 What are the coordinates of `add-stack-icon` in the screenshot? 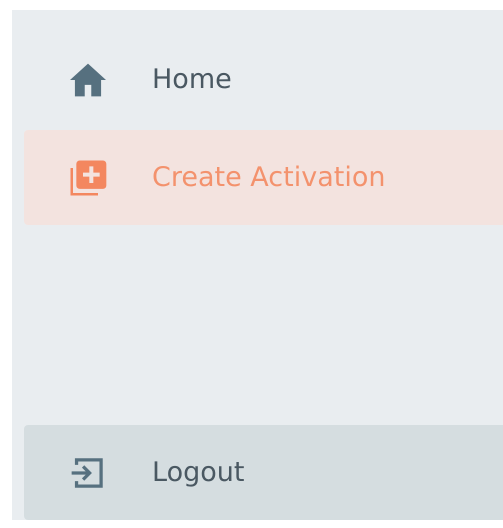 It's located at (88, 178).